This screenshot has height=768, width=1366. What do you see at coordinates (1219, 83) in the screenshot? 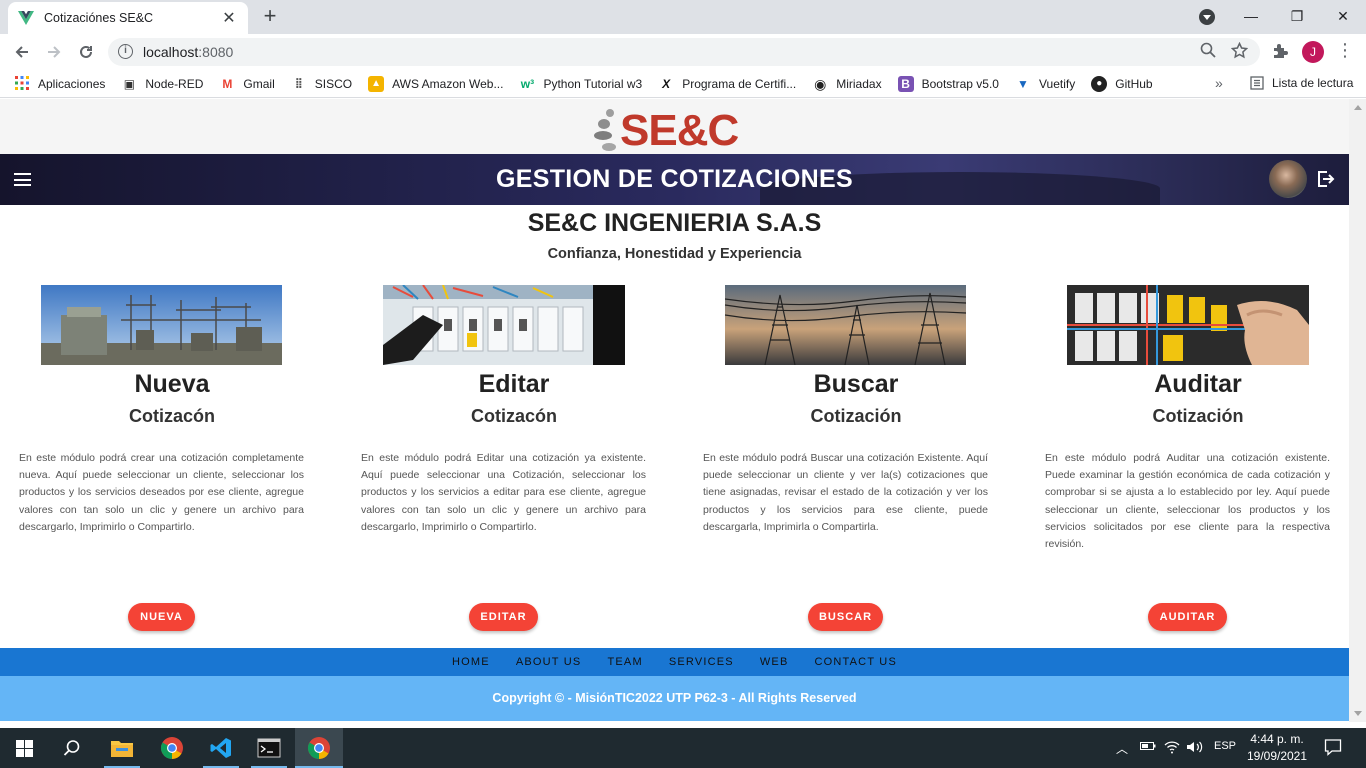
I see `bookmarks-overflow-icon: »` at bounding box center [1219, 83].